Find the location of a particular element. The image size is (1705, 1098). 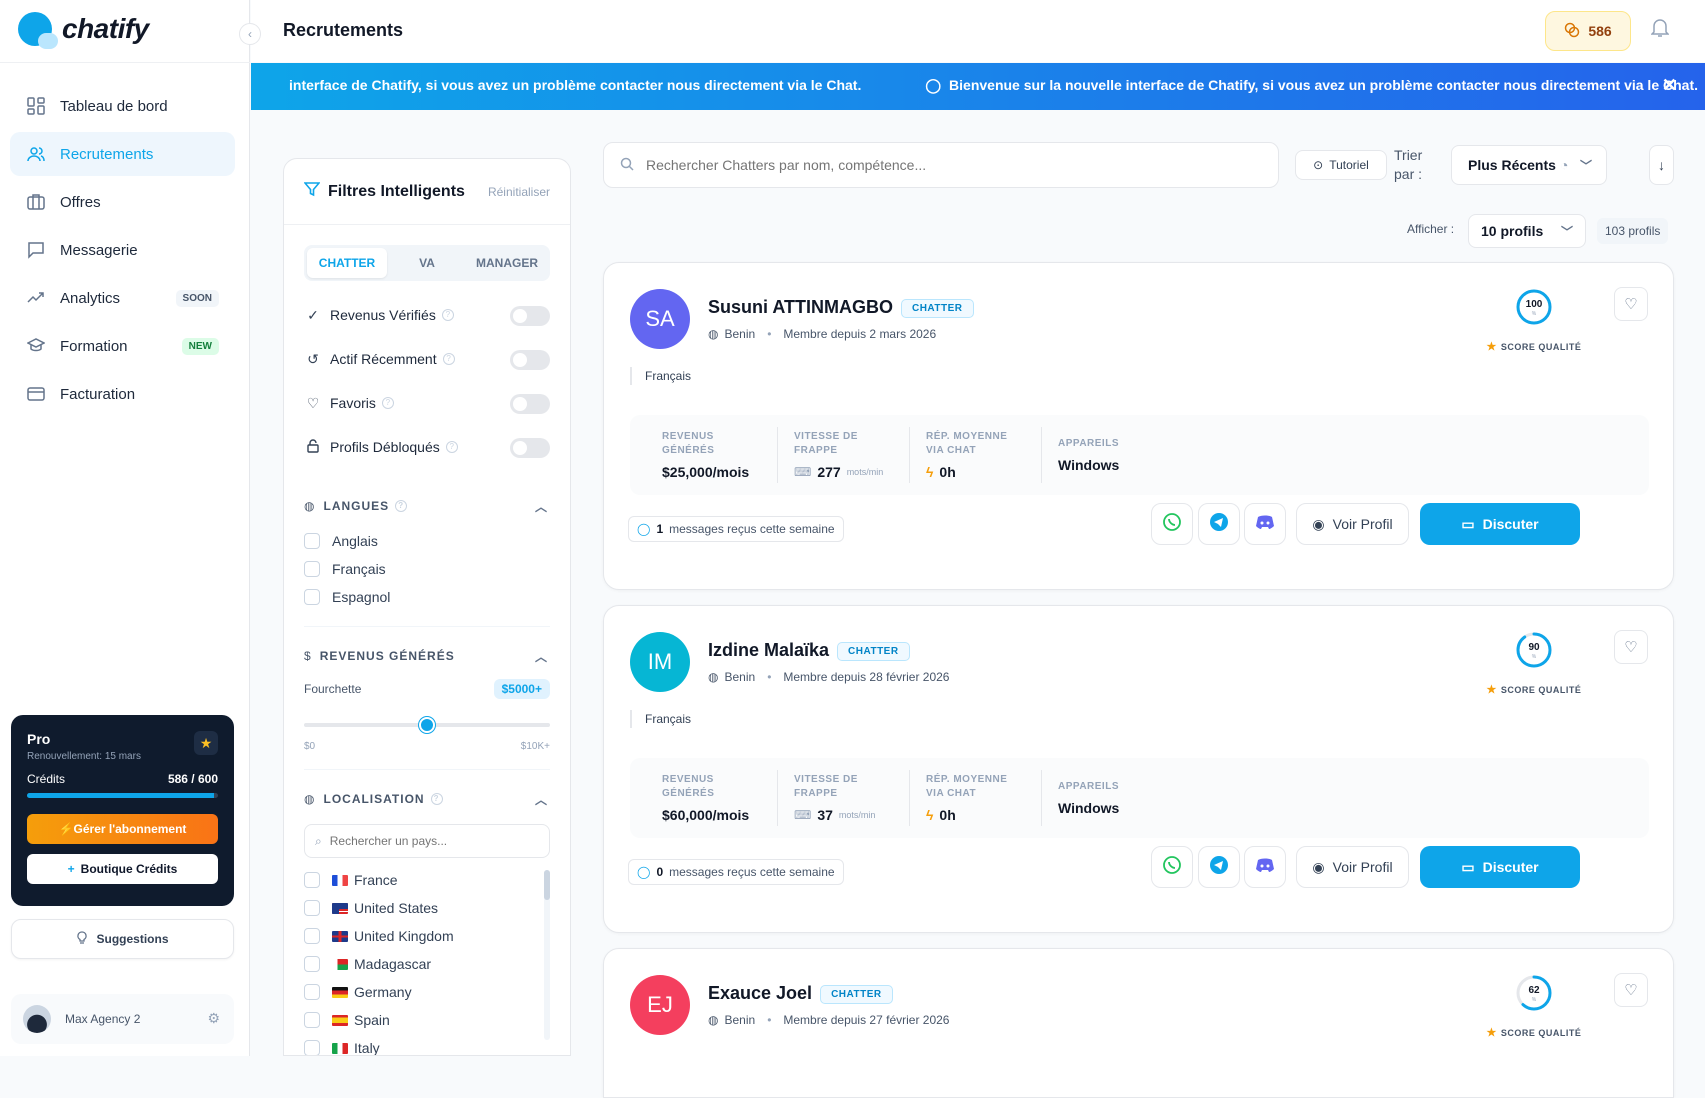

slider-handle is located at coordinates (427, 725).